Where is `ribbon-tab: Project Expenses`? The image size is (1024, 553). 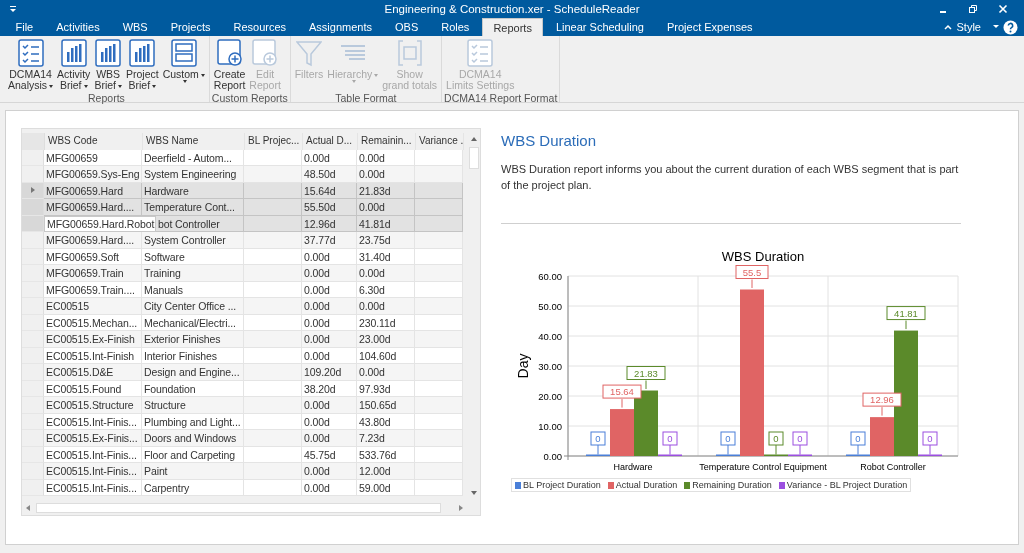
ribbon-tab: Project Expenses is located at coordinates (710, 27).